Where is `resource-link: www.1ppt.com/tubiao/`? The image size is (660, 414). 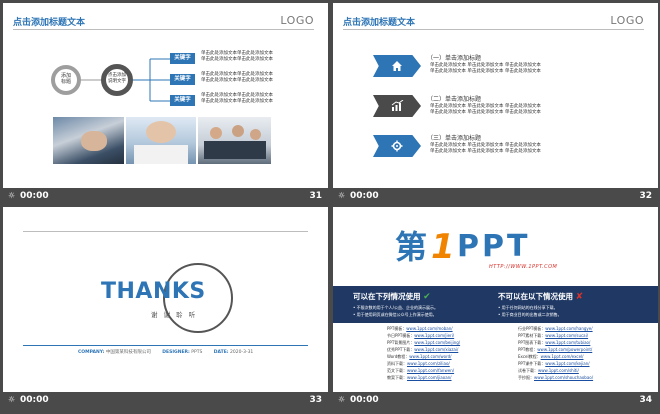 resource-link: www.1ppt.com/tubiao/ is located at coordinates (567, 342).